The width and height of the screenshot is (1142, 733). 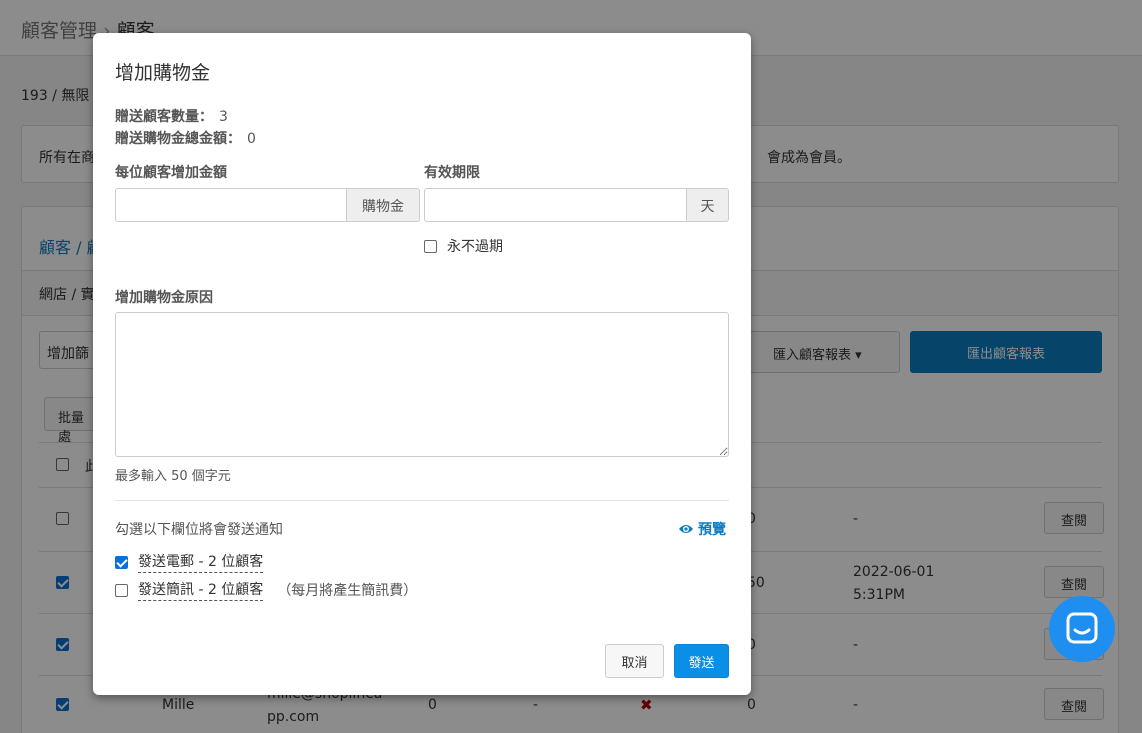 I want to click on amount-label: 每位顧客增加金額, so click(x=171, y=173).